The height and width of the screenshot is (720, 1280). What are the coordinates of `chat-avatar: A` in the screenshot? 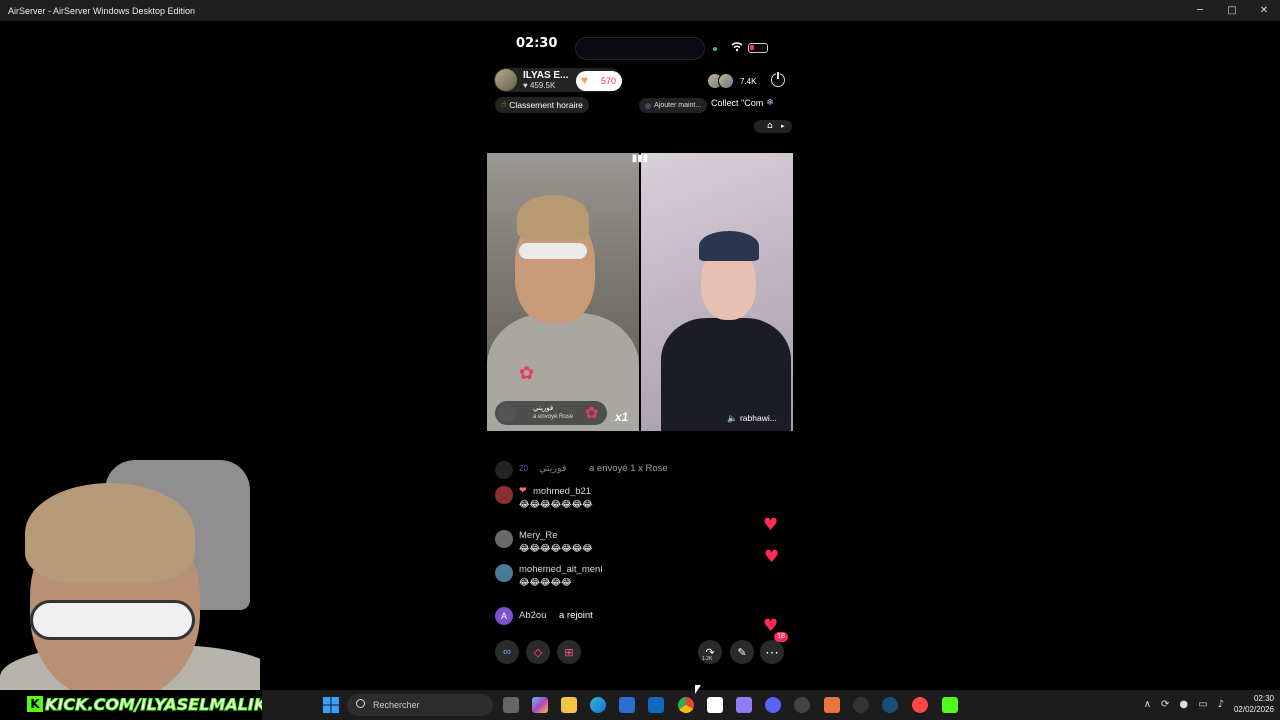 It's located at (504, 616).